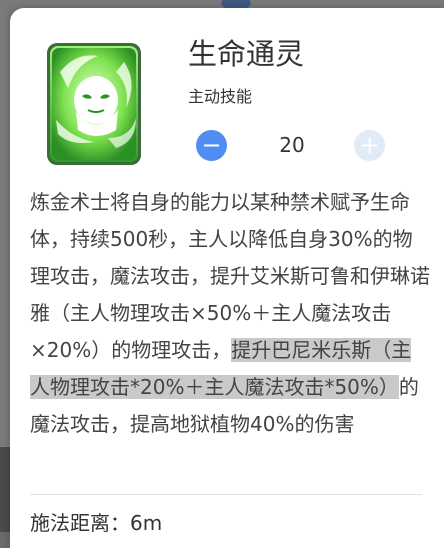 The width and height of the screenshot is (444, 548). Describe the element at coordinates (220, 96) in the screenshot. I see `skill-type: 主动技能` at that location.